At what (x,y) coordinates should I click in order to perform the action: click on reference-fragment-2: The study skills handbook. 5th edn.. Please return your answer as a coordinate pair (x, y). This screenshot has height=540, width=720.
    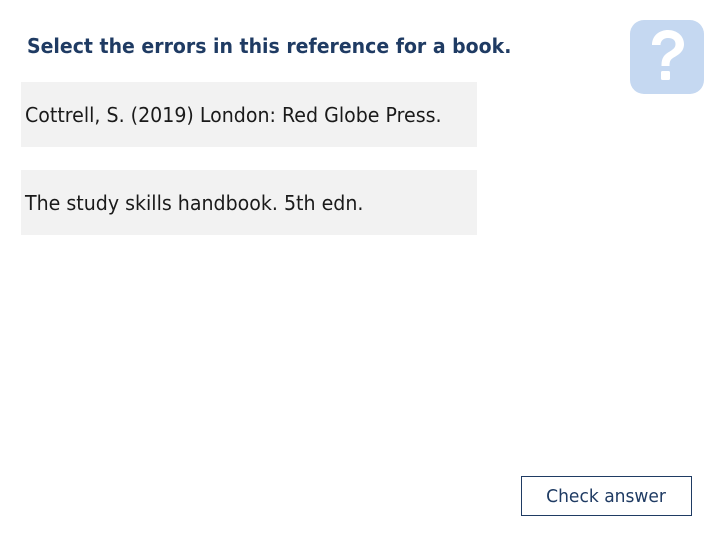
    Looking at the image, I should click on (249, 202).